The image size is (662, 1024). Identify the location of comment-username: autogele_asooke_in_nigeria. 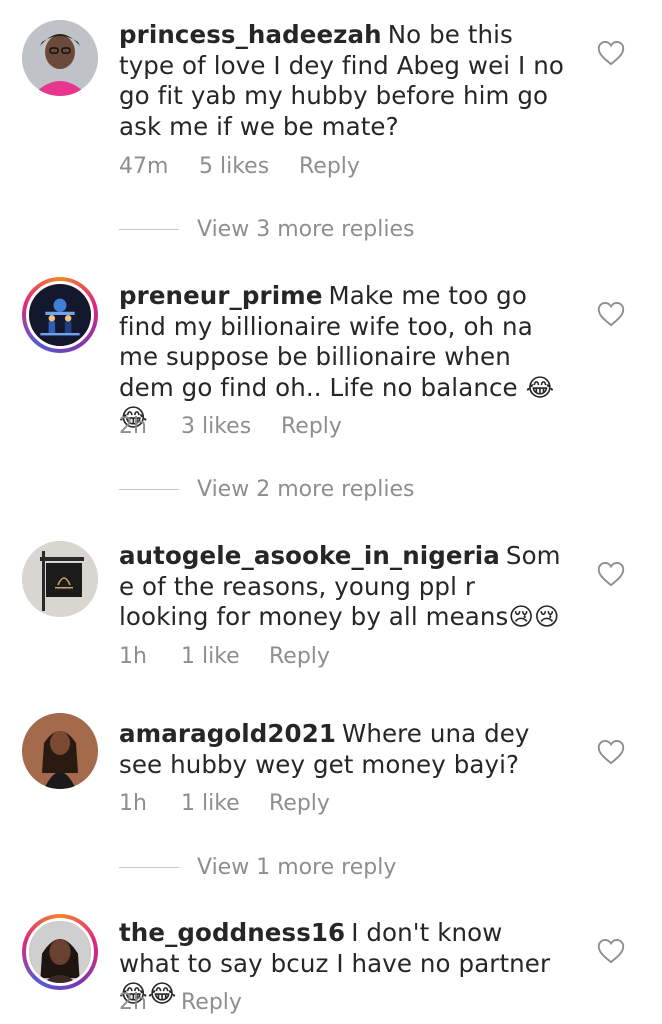
(309, 555).